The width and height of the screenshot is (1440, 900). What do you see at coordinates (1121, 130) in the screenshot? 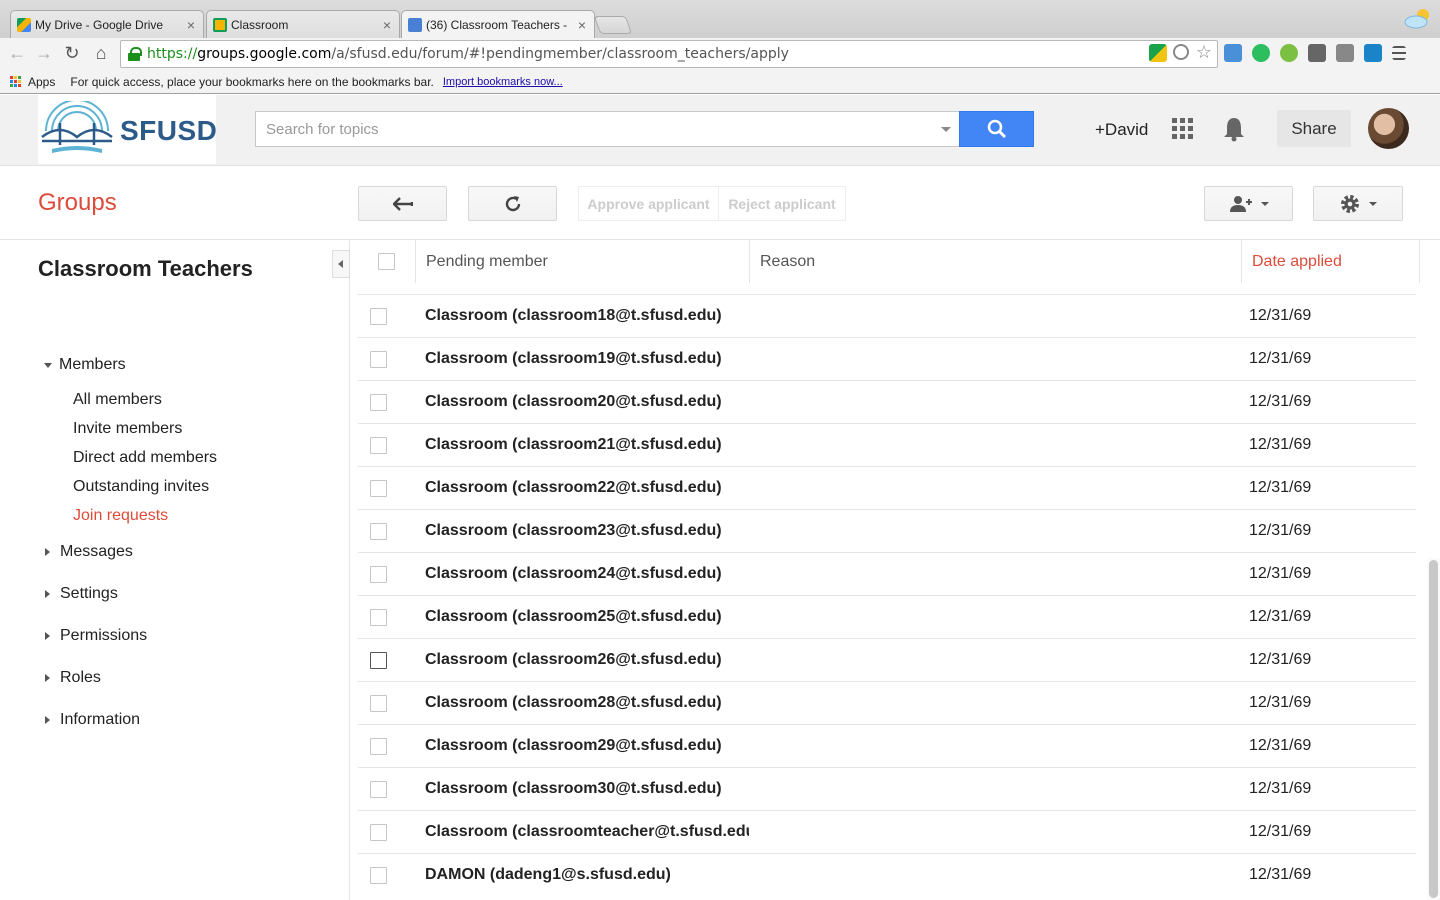
I see `google-plus-user-link: +David` at bounding box center [1121, 130].